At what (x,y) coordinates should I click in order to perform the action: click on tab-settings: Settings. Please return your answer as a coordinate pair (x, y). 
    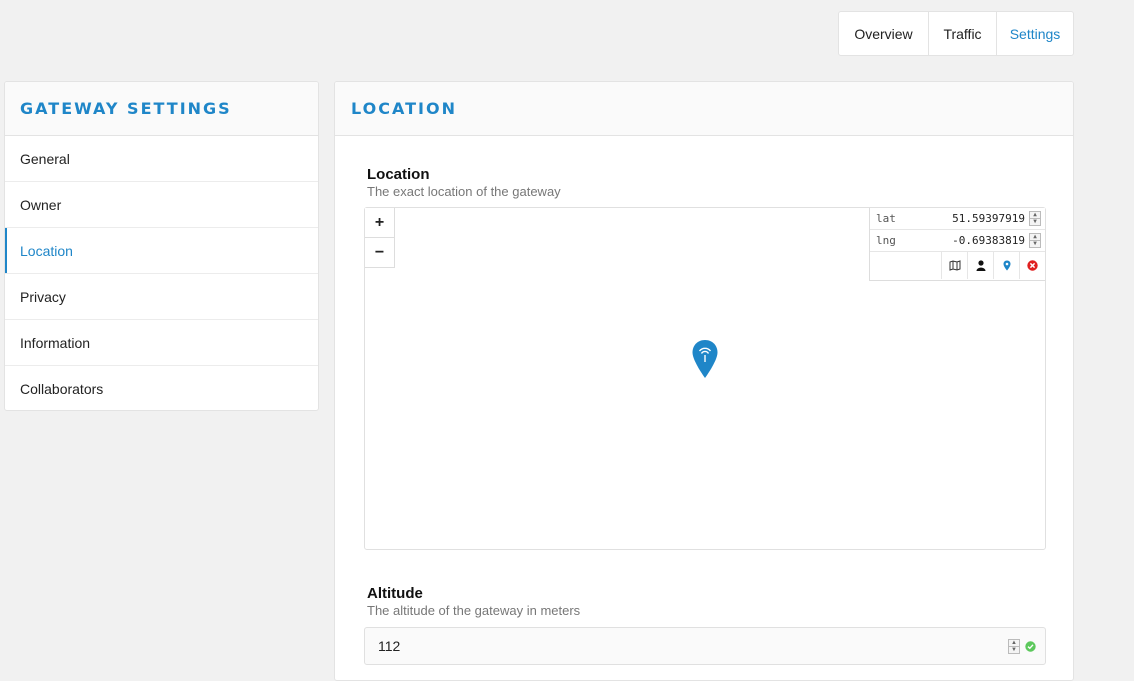
    Looking at the image, I should click on (1035, 33).